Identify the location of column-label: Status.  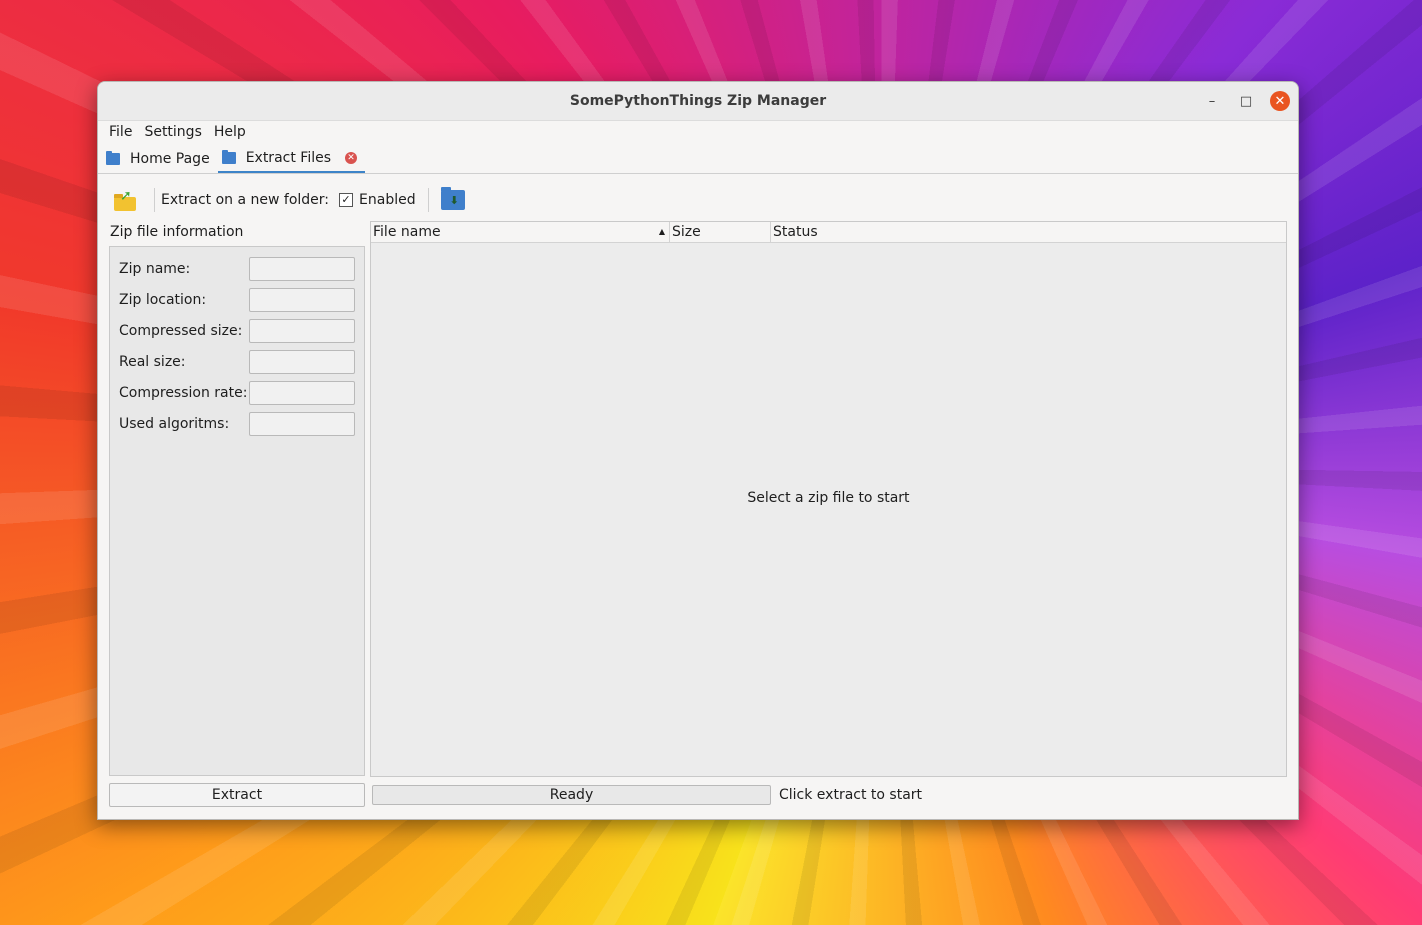
(795, 232).